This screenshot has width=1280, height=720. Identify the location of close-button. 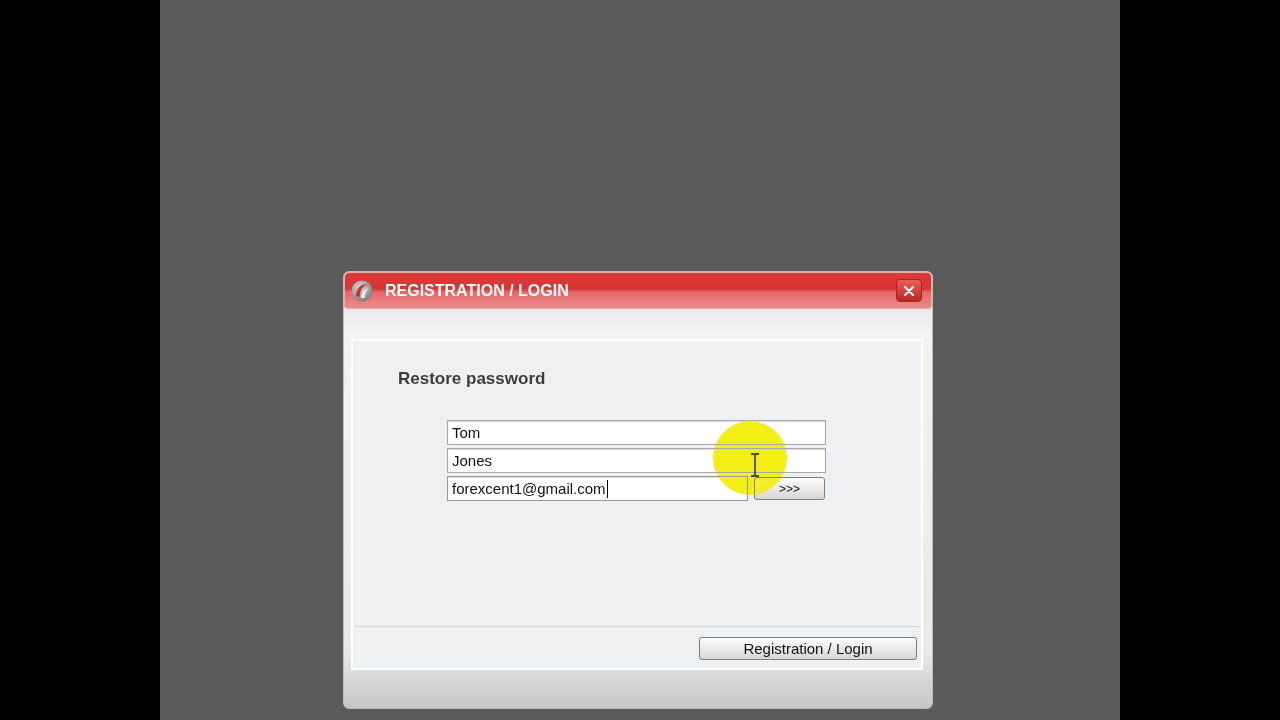
(909, 290).